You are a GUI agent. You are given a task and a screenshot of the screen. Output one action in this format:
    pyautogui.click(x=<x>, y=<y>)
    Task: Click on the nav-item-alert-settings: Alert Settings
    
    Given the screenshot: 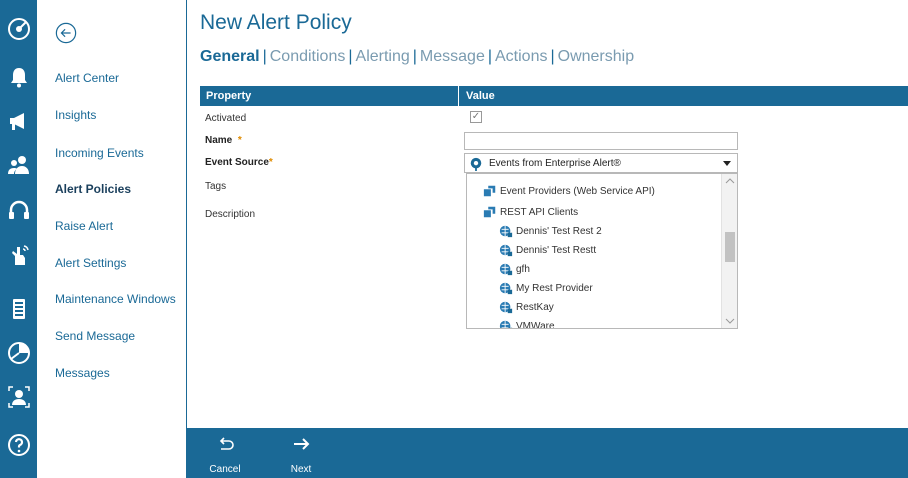 What is the action you would take?
    pyautogui.click(x=90, y=263)
    